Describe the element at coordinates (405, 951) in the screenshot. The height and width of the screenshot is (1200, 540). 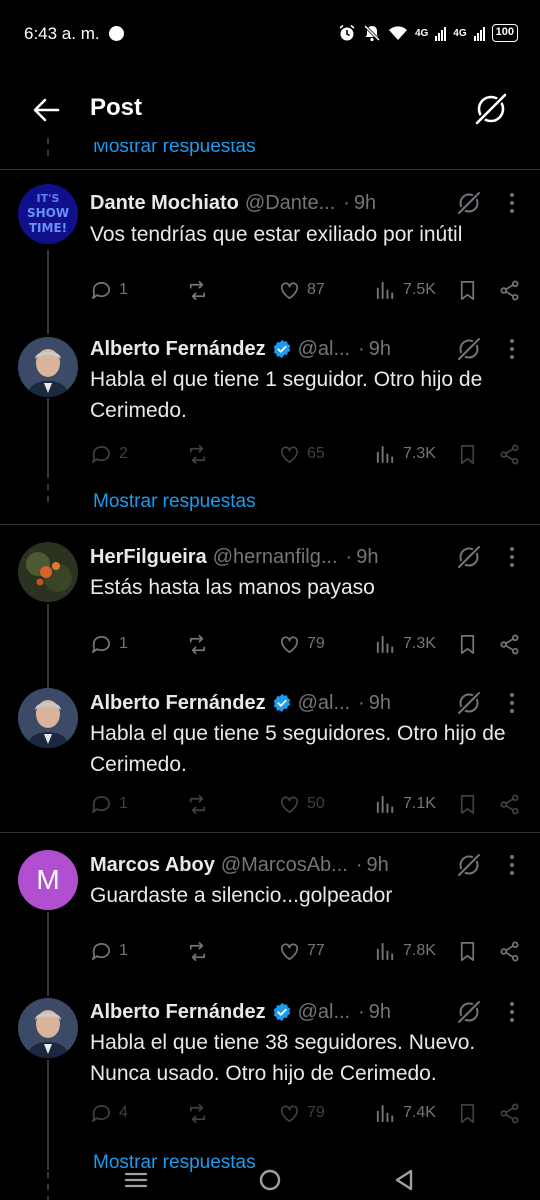
I see `views-button: 7.8K` at that location.